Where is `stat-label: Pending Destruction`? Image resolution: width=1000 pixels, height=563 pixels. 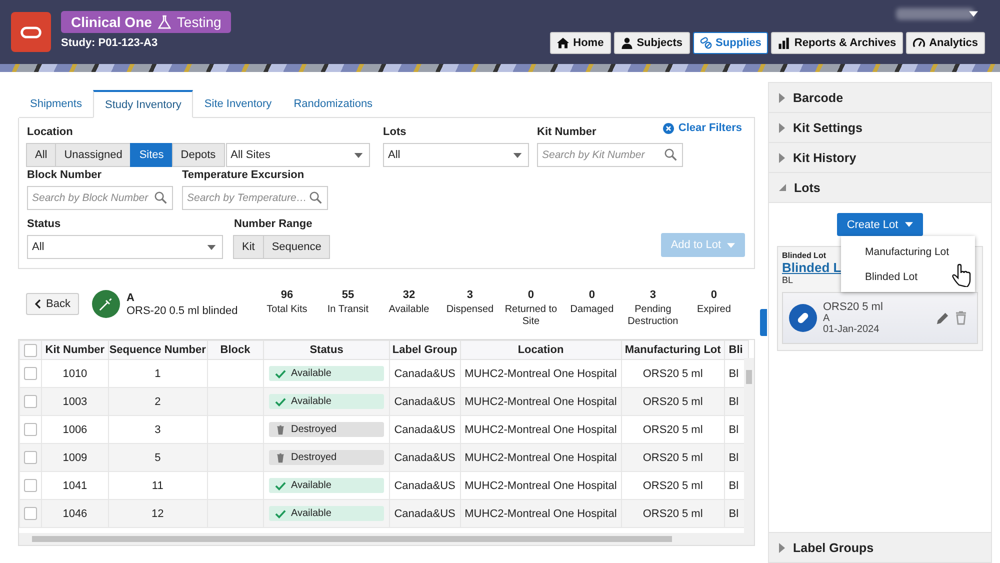 stat-label: Pending Destruction is located at coordinates (653, 316).